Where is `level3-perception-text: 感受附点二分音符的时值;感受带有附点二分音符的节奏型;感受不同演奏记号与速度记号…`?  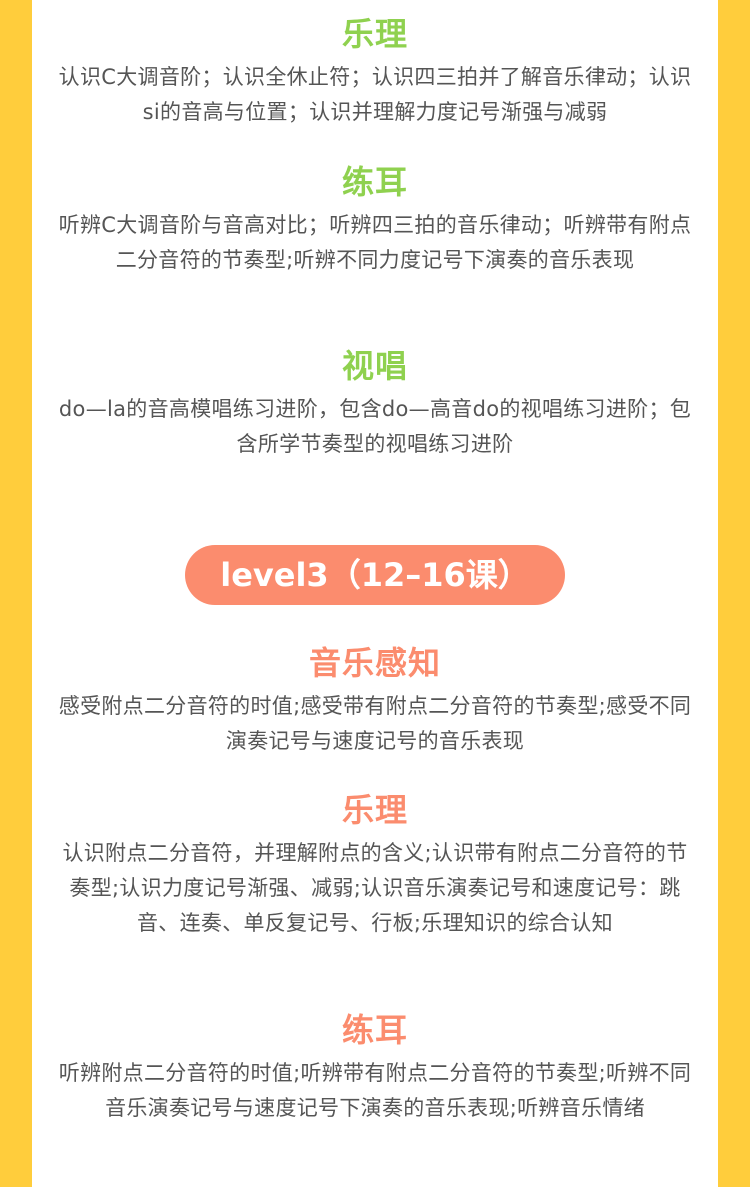 level3-perception-text: 感受附点二分音符的时值;感受带有附点二分音符的节奏型;感受不同演奏记号与速度记号… is located at coordinates (375, 723).